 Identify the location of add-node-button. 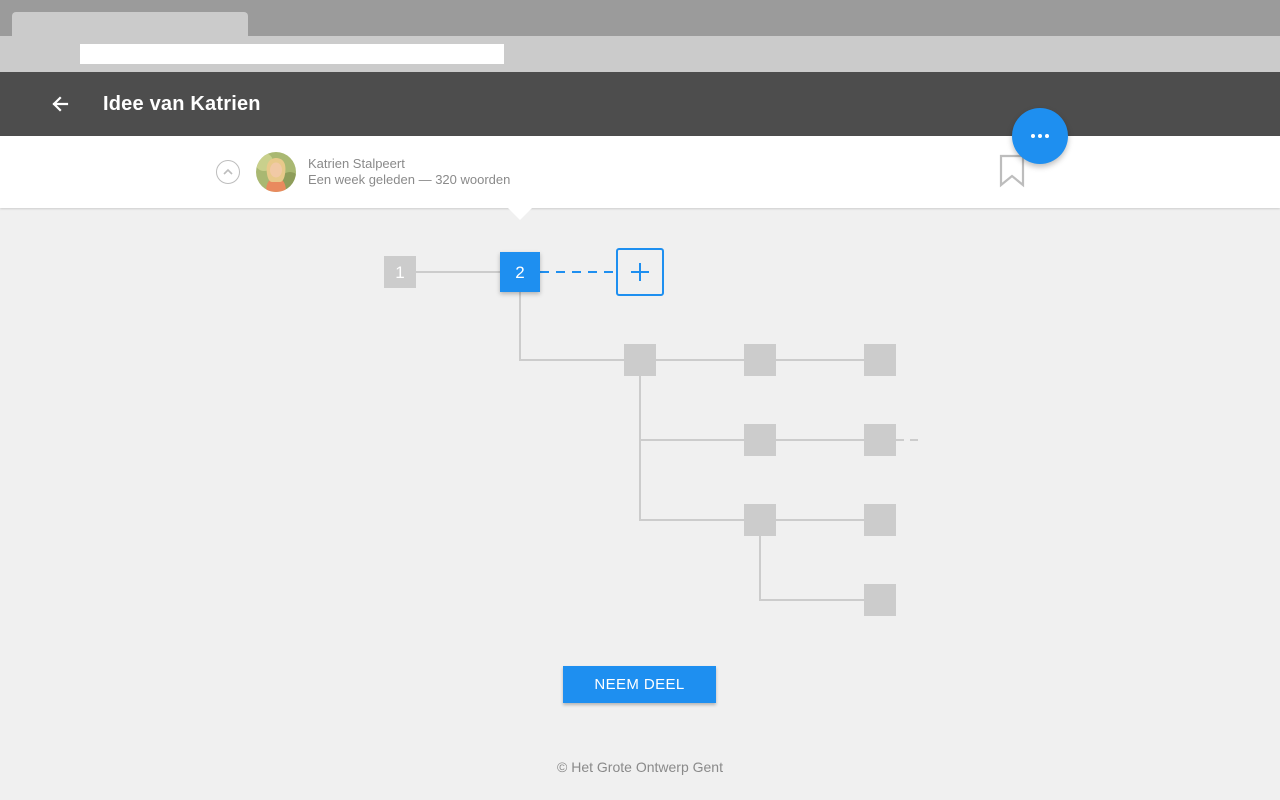
(640, 272).